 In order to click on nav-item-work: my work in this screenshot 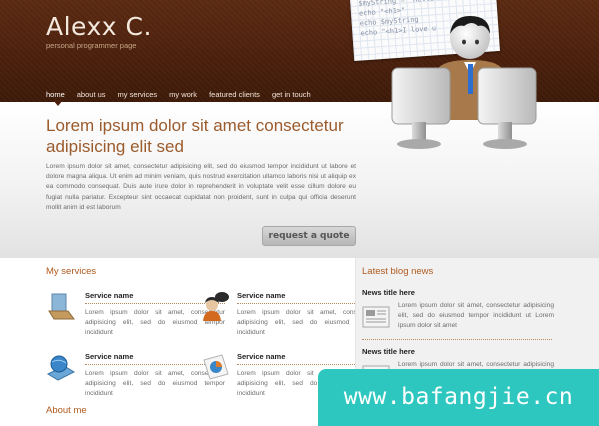, I will do `click(183, 94)`.